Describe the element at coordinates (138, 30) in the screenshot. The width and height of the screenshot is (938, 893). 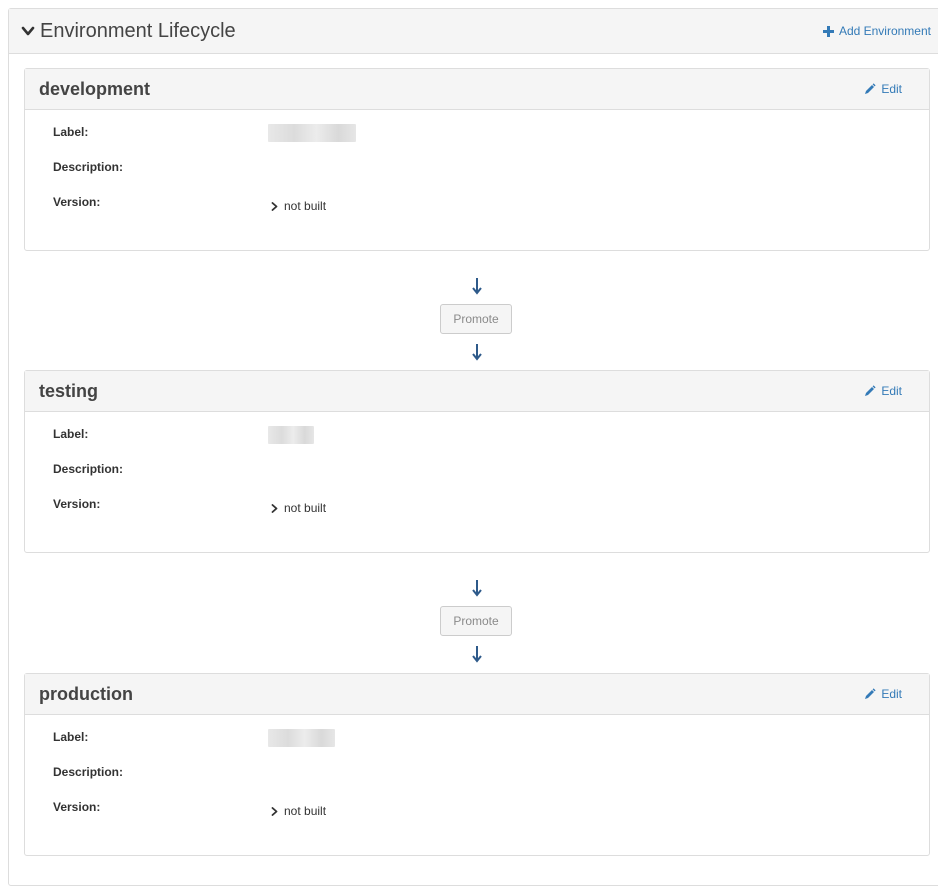
I see `panel-title: Environment Lifecycle` at that location.